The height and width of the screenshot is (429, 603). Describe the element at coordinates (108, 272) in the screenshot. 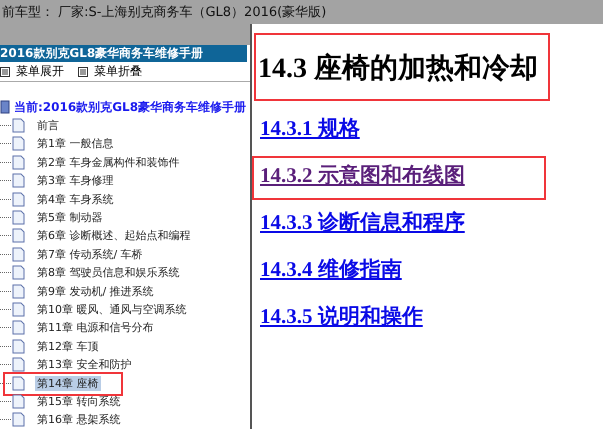

I see `tree-item: 第8章 驾驶员信息和娱乐系统` at that location.